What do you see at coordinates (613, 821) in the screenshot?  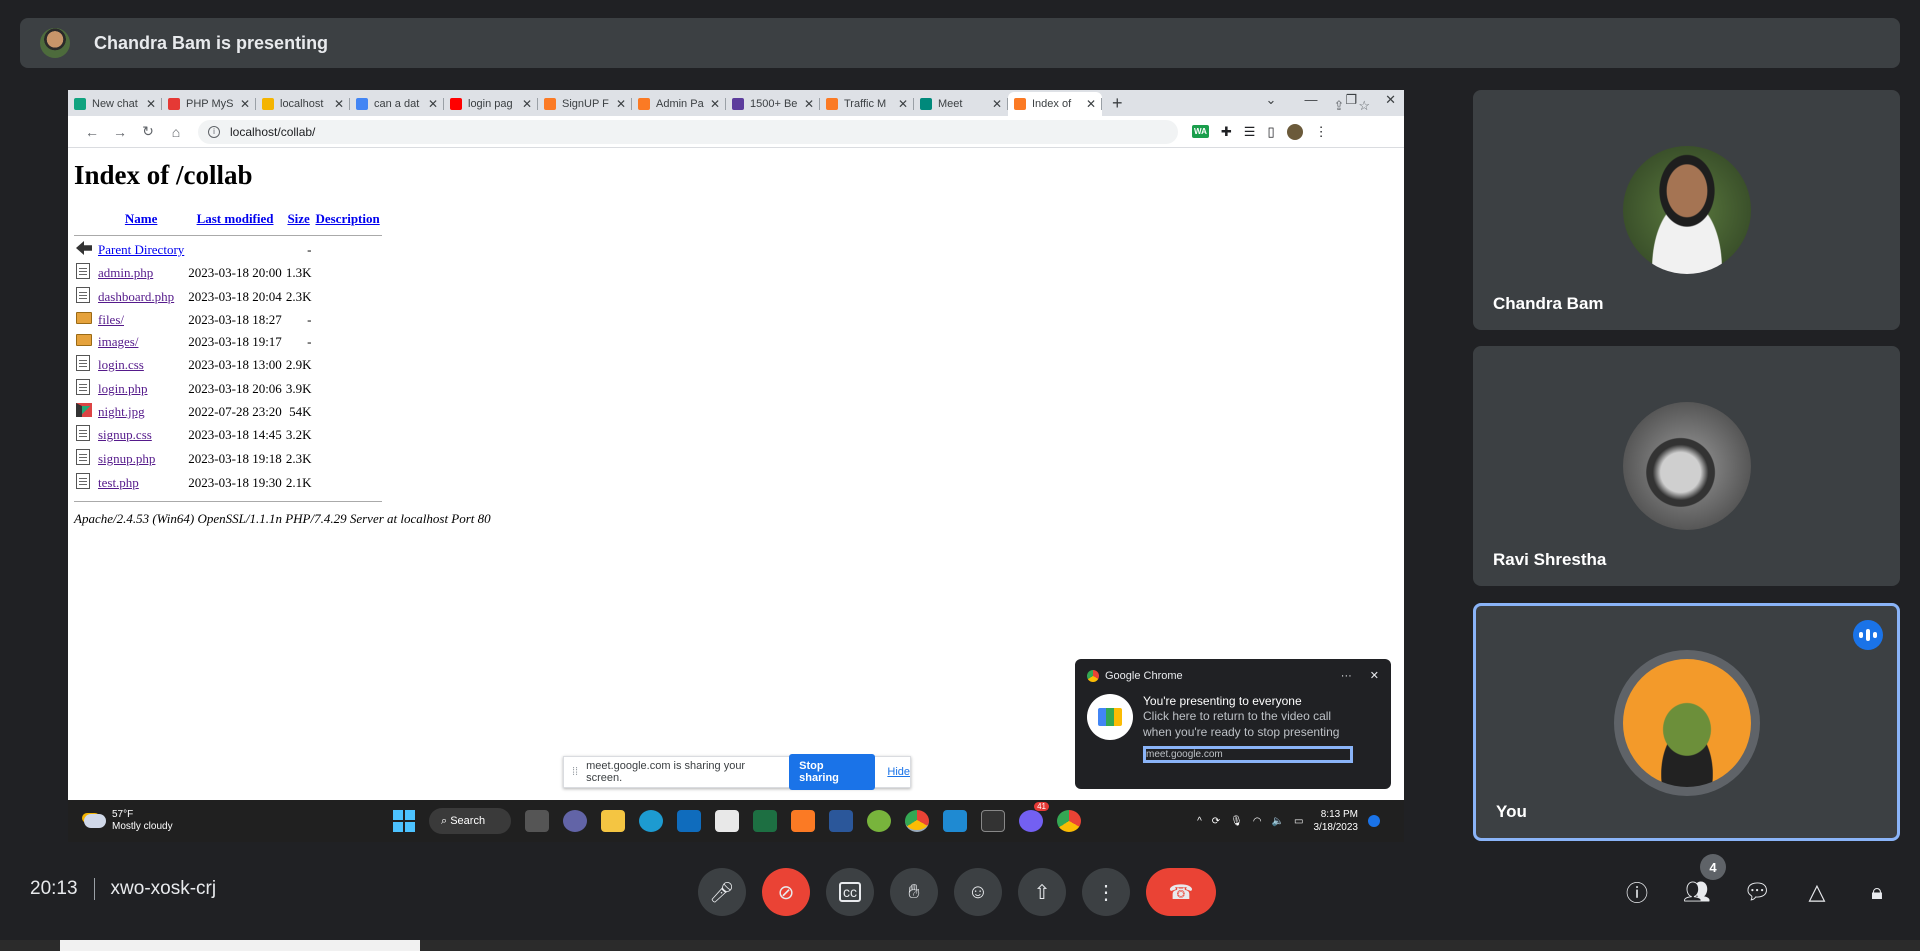 I see `file-explorer-icon` at bounding box center [613, 821].